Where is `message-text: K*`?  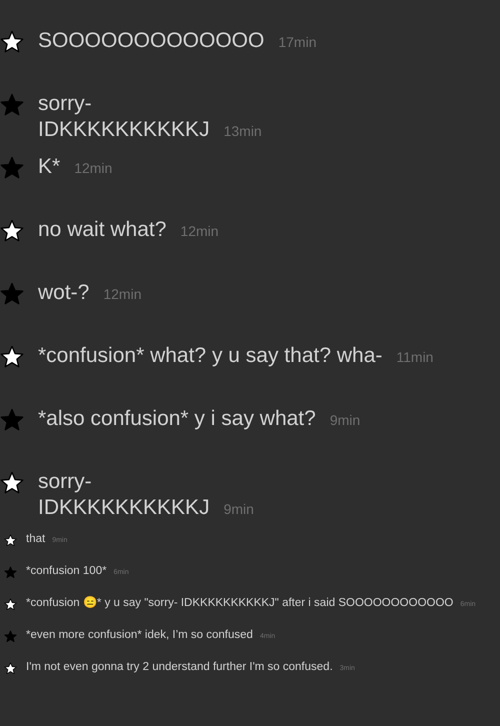
message-text: K* is located at coordinates (49, 167).